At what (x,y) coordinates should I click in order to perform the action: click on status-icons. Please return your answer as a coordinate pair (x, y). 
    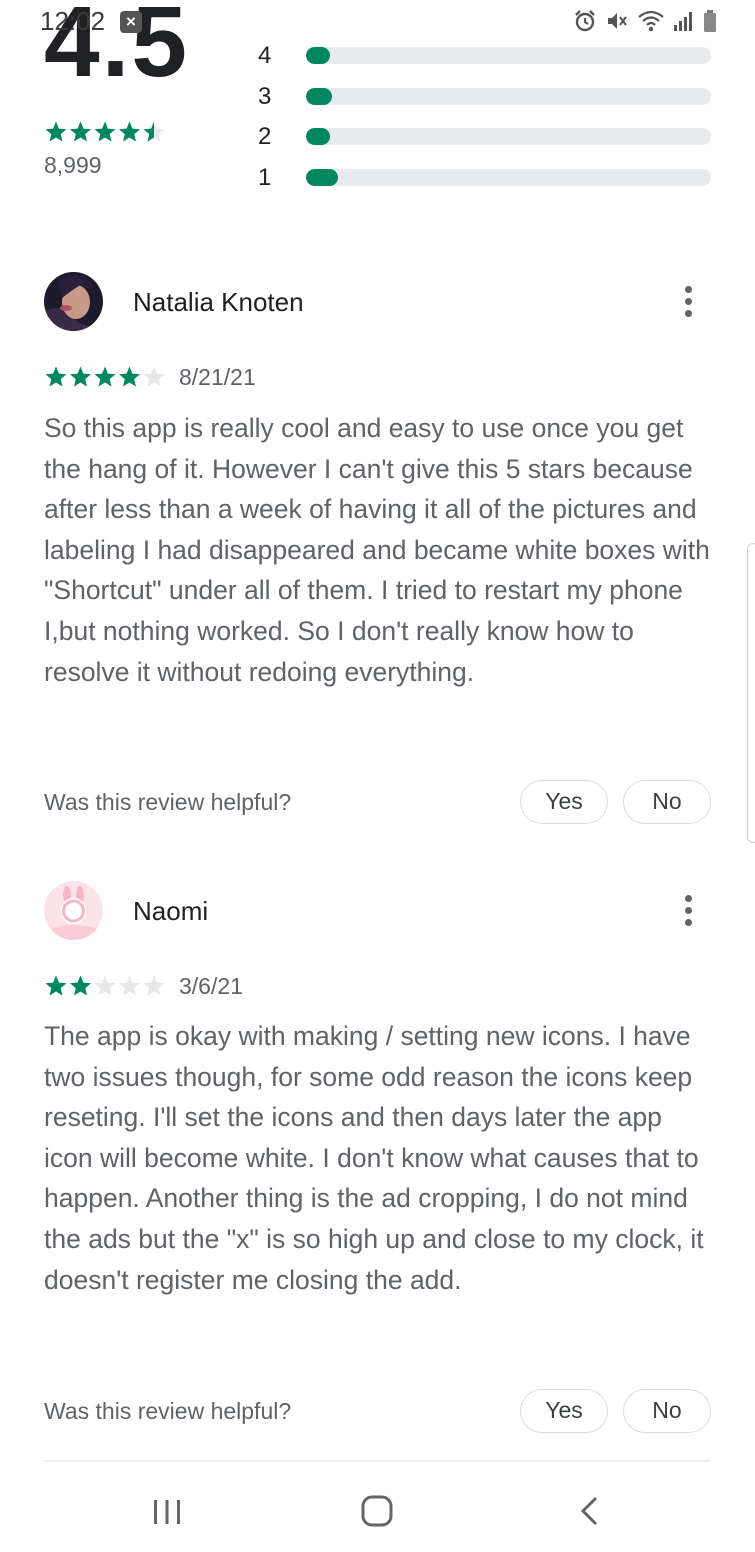
    Looking at the image, I should click on (645, 21).